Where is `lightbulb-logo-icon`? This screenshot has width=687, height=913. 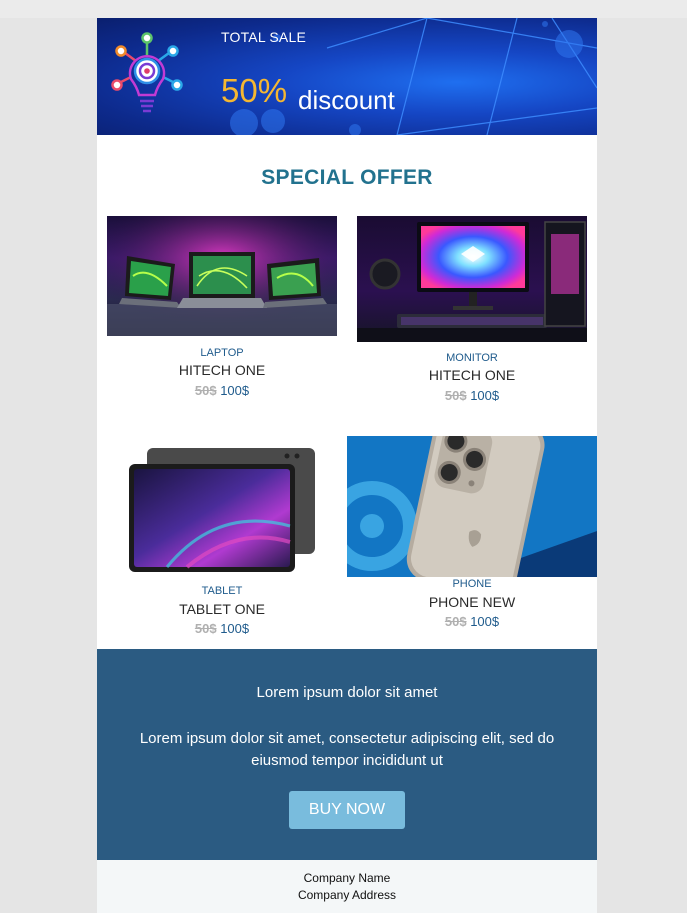
lightbulb-logo-icon is located at coordinates (147, 72).